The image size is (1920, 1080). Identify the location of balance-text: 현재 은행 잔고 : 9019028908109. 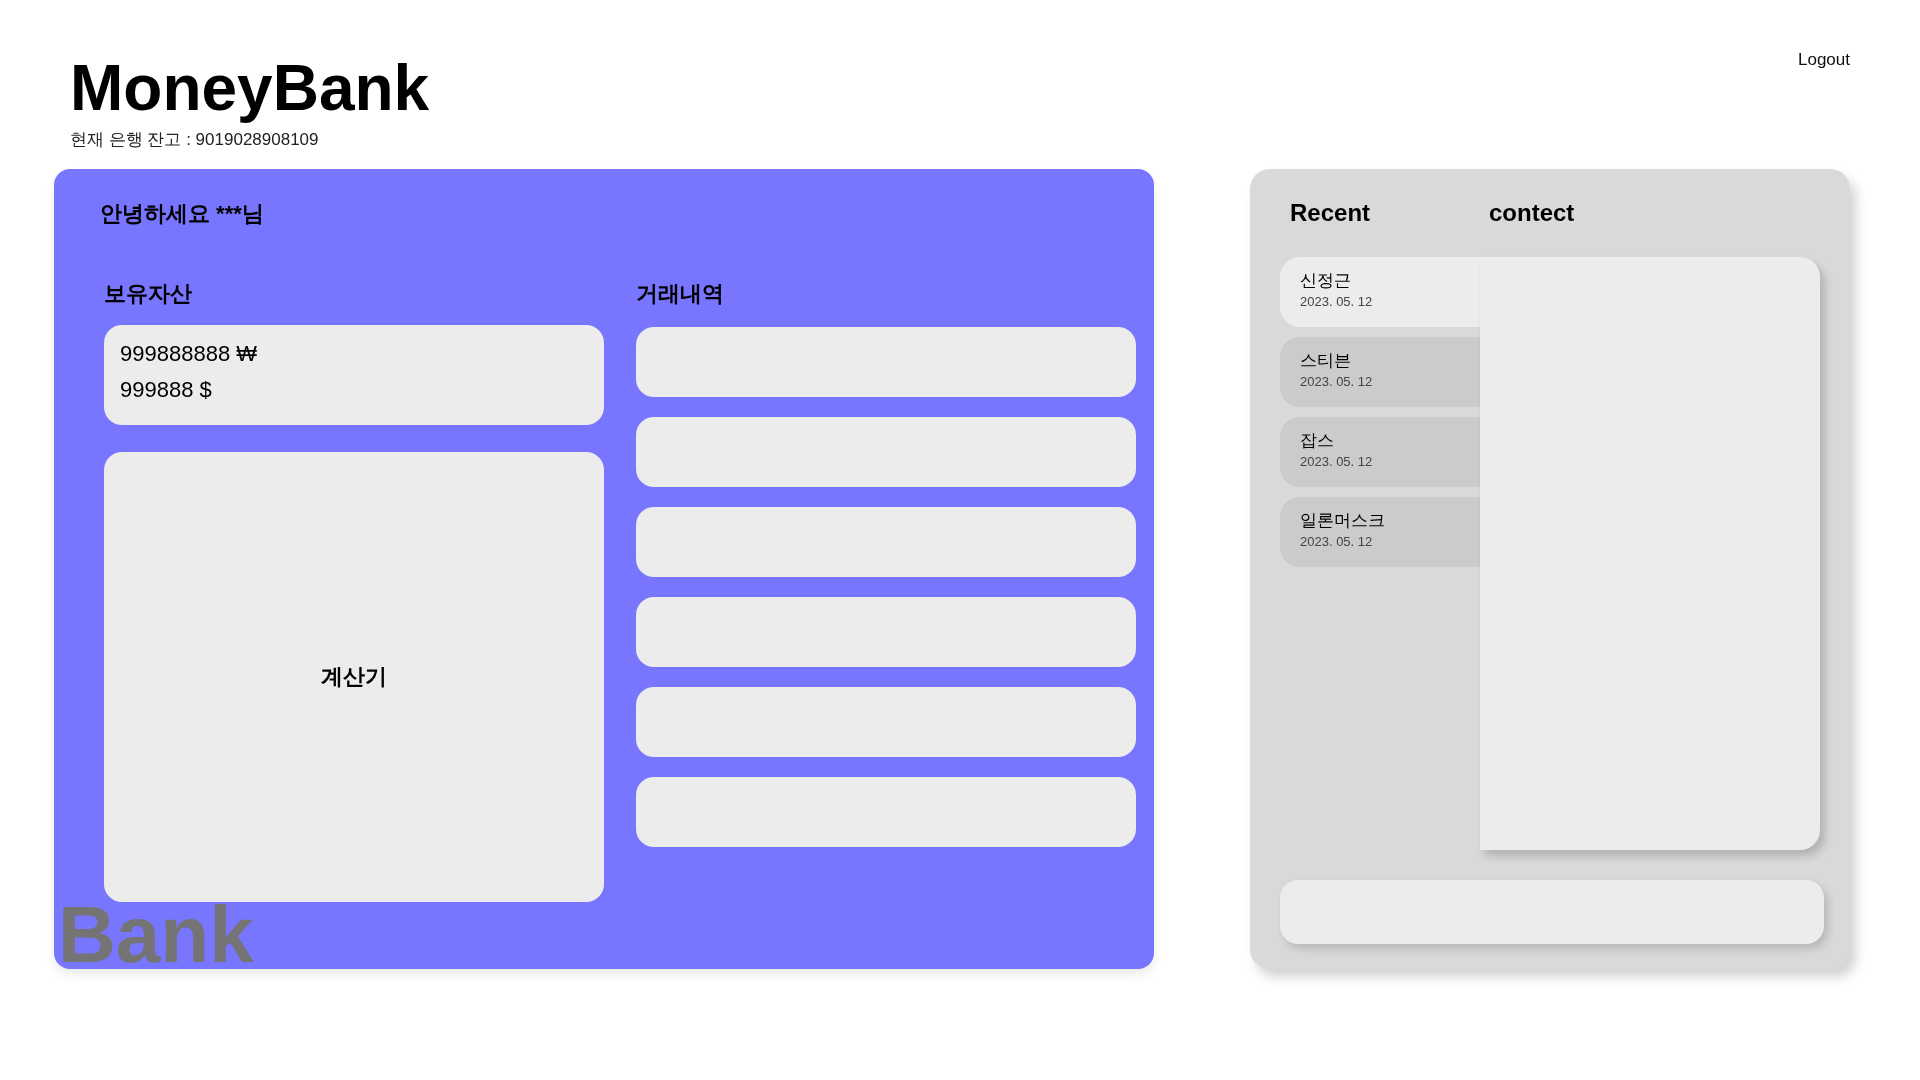
(195, 140).